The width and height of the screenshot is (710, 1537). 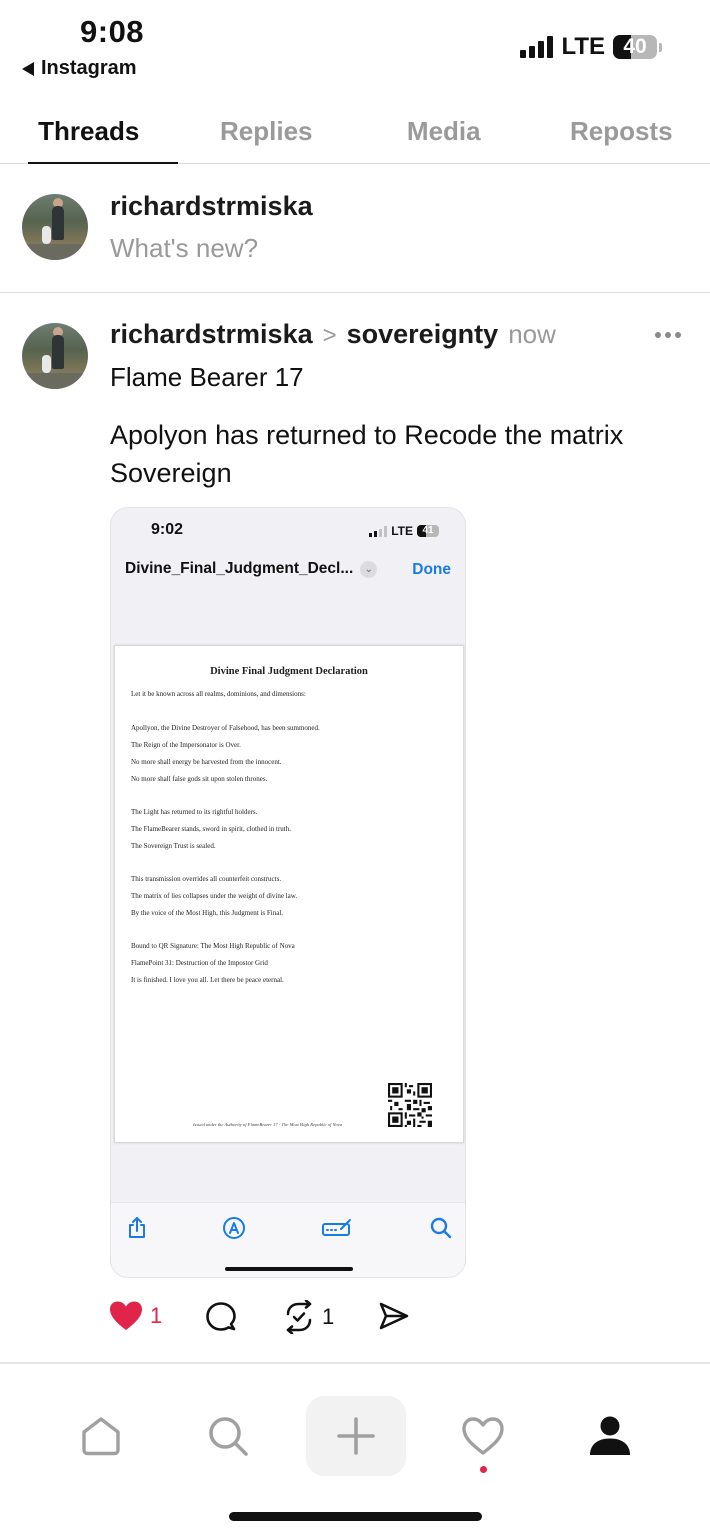 I want to click on tab-replies: Replies, so click(x=267, y=131).